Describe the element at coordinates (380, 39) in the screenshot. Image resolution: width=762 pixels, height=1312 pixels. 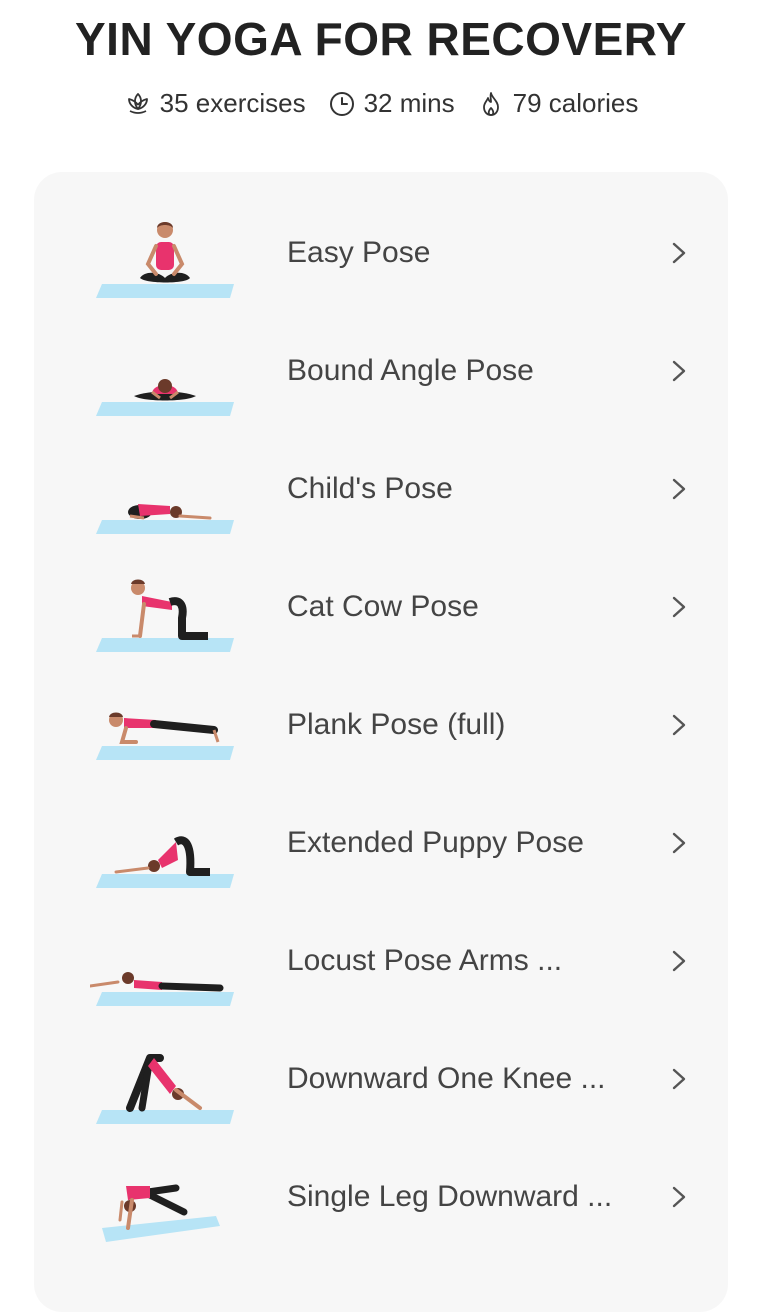
I see `page-title: YIN YOGA FOR RECOVERY` at that location.